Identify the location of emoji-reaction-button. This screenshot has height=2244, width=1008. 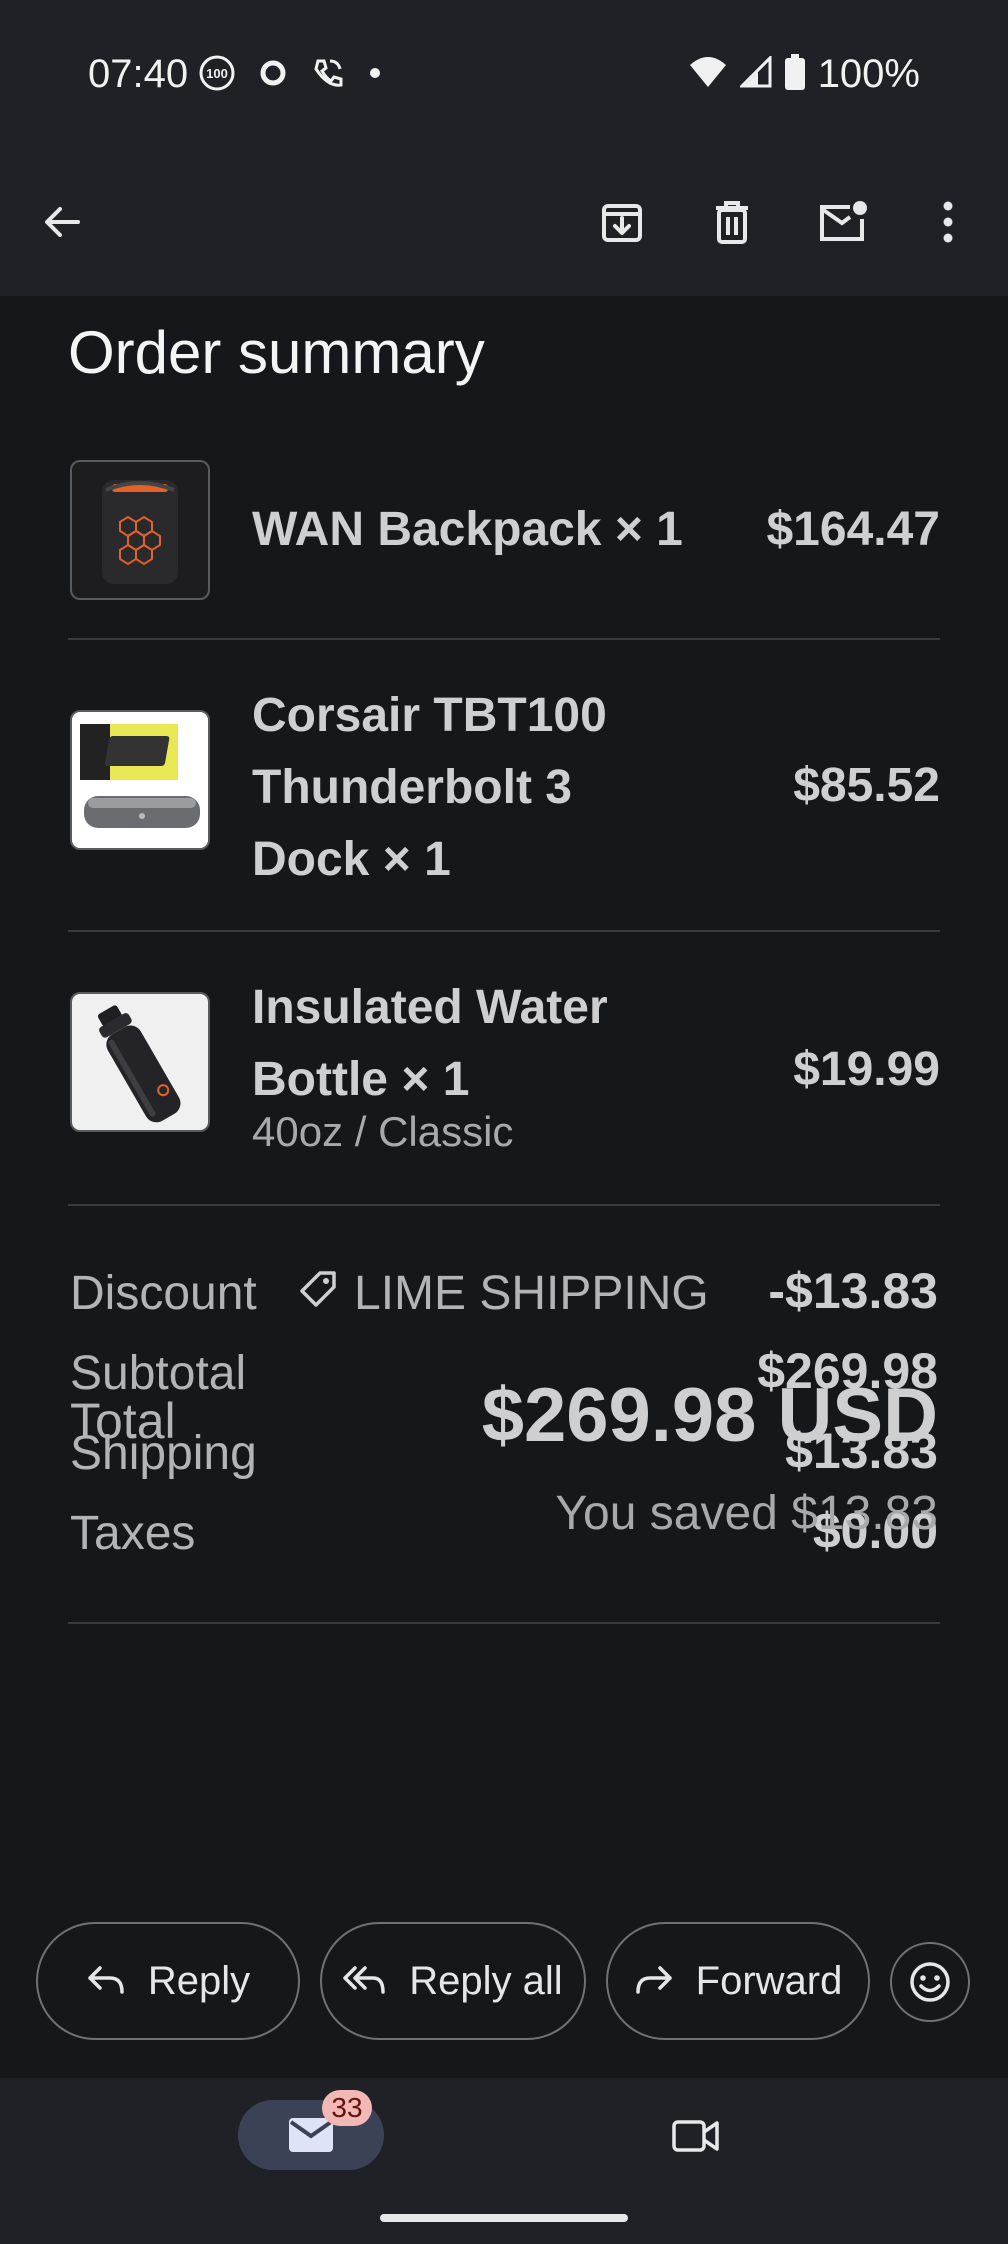
(930, 1982).